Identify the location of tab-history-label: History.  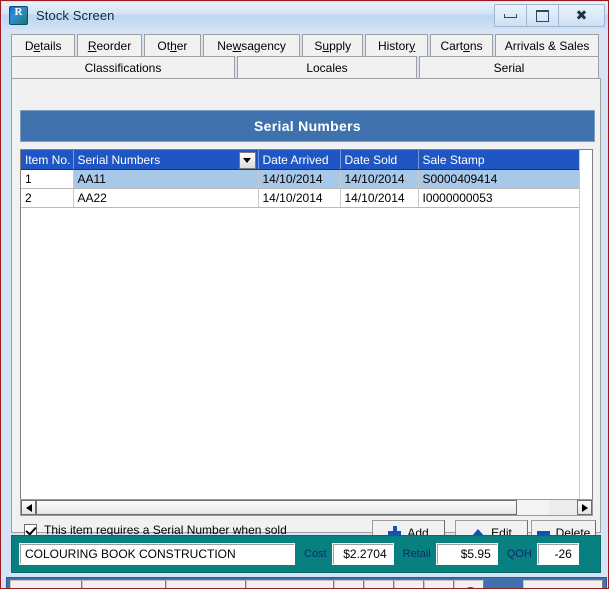
(396, 45).